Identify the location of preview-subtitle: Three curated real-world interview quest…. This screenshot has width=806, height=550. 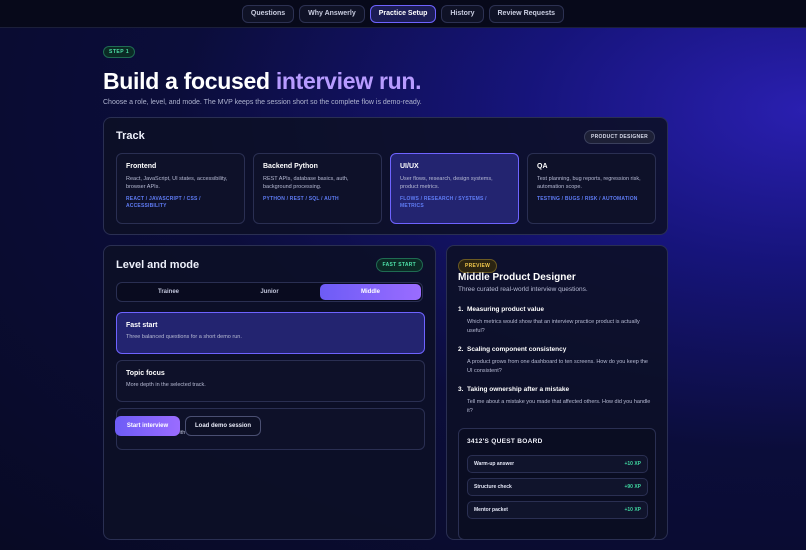
(523, 289).